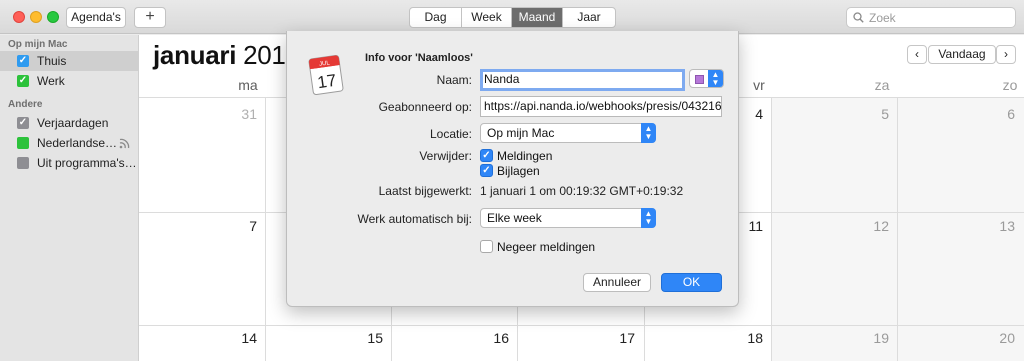 This screenshot has height=361, width=1024. Describe the element at coordinates (589, 17) in the screenshot. I see `tab-year: Jaar` at that location.